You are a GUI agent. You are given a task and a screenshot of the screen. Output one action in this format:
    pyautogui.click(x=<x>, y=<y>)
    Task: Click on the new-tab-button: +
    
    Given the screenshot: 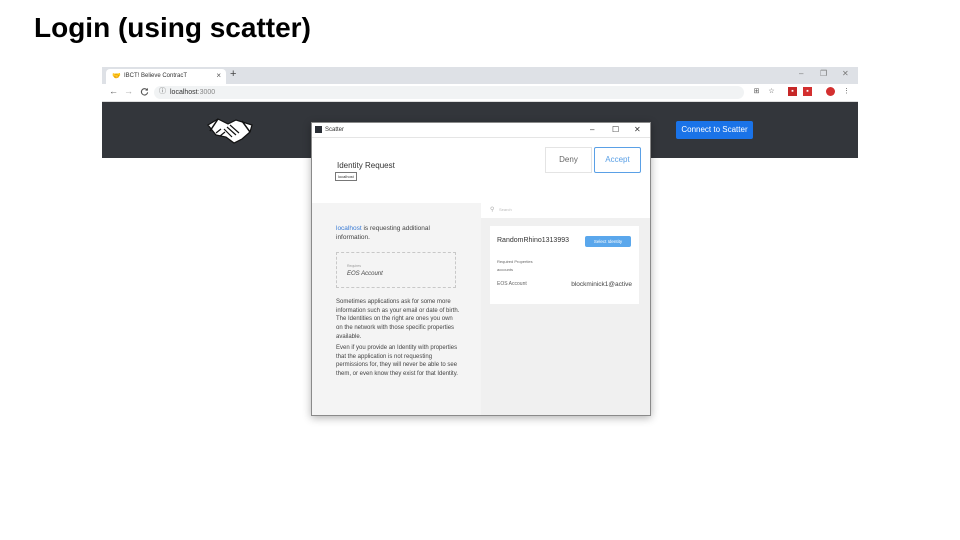 What is the action you would take?
    pyautogui.click(x=233, y=74)
    